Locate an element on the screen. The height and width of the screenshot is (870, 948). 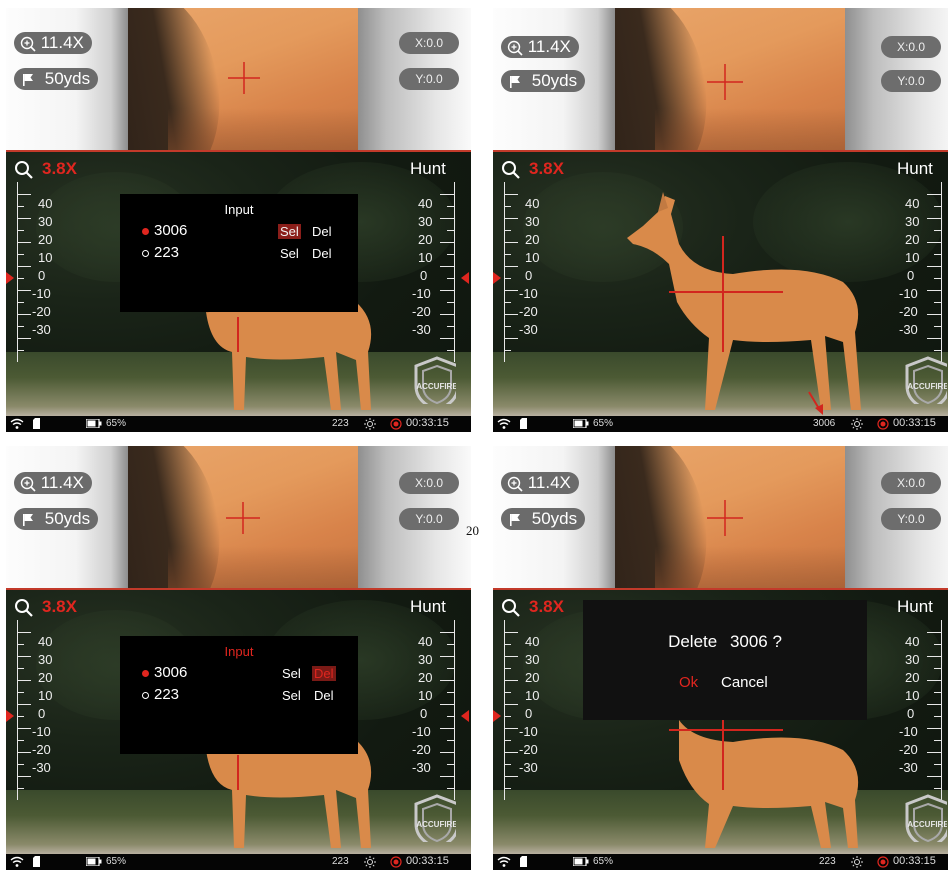
elevation-scale-left: 40 30 20 10 0 -10 -20 -30 is located at coordinates (34, 710).